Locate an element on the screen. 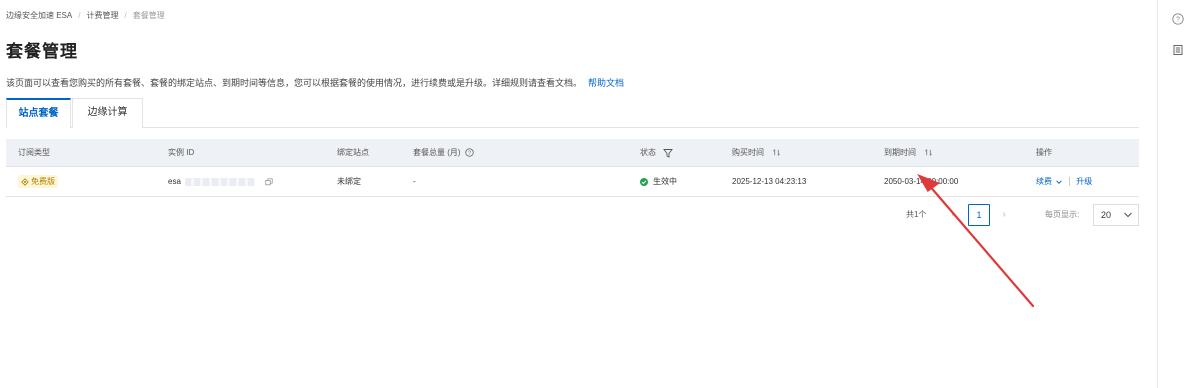 This screenshot has width=1200, height=388. header-actions: 操作 is located at coordinates (1044, 152).